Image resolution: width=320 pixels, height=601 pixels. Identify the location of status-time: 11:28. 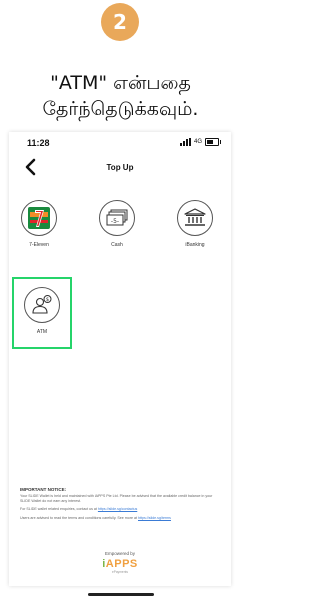
(38, 143).